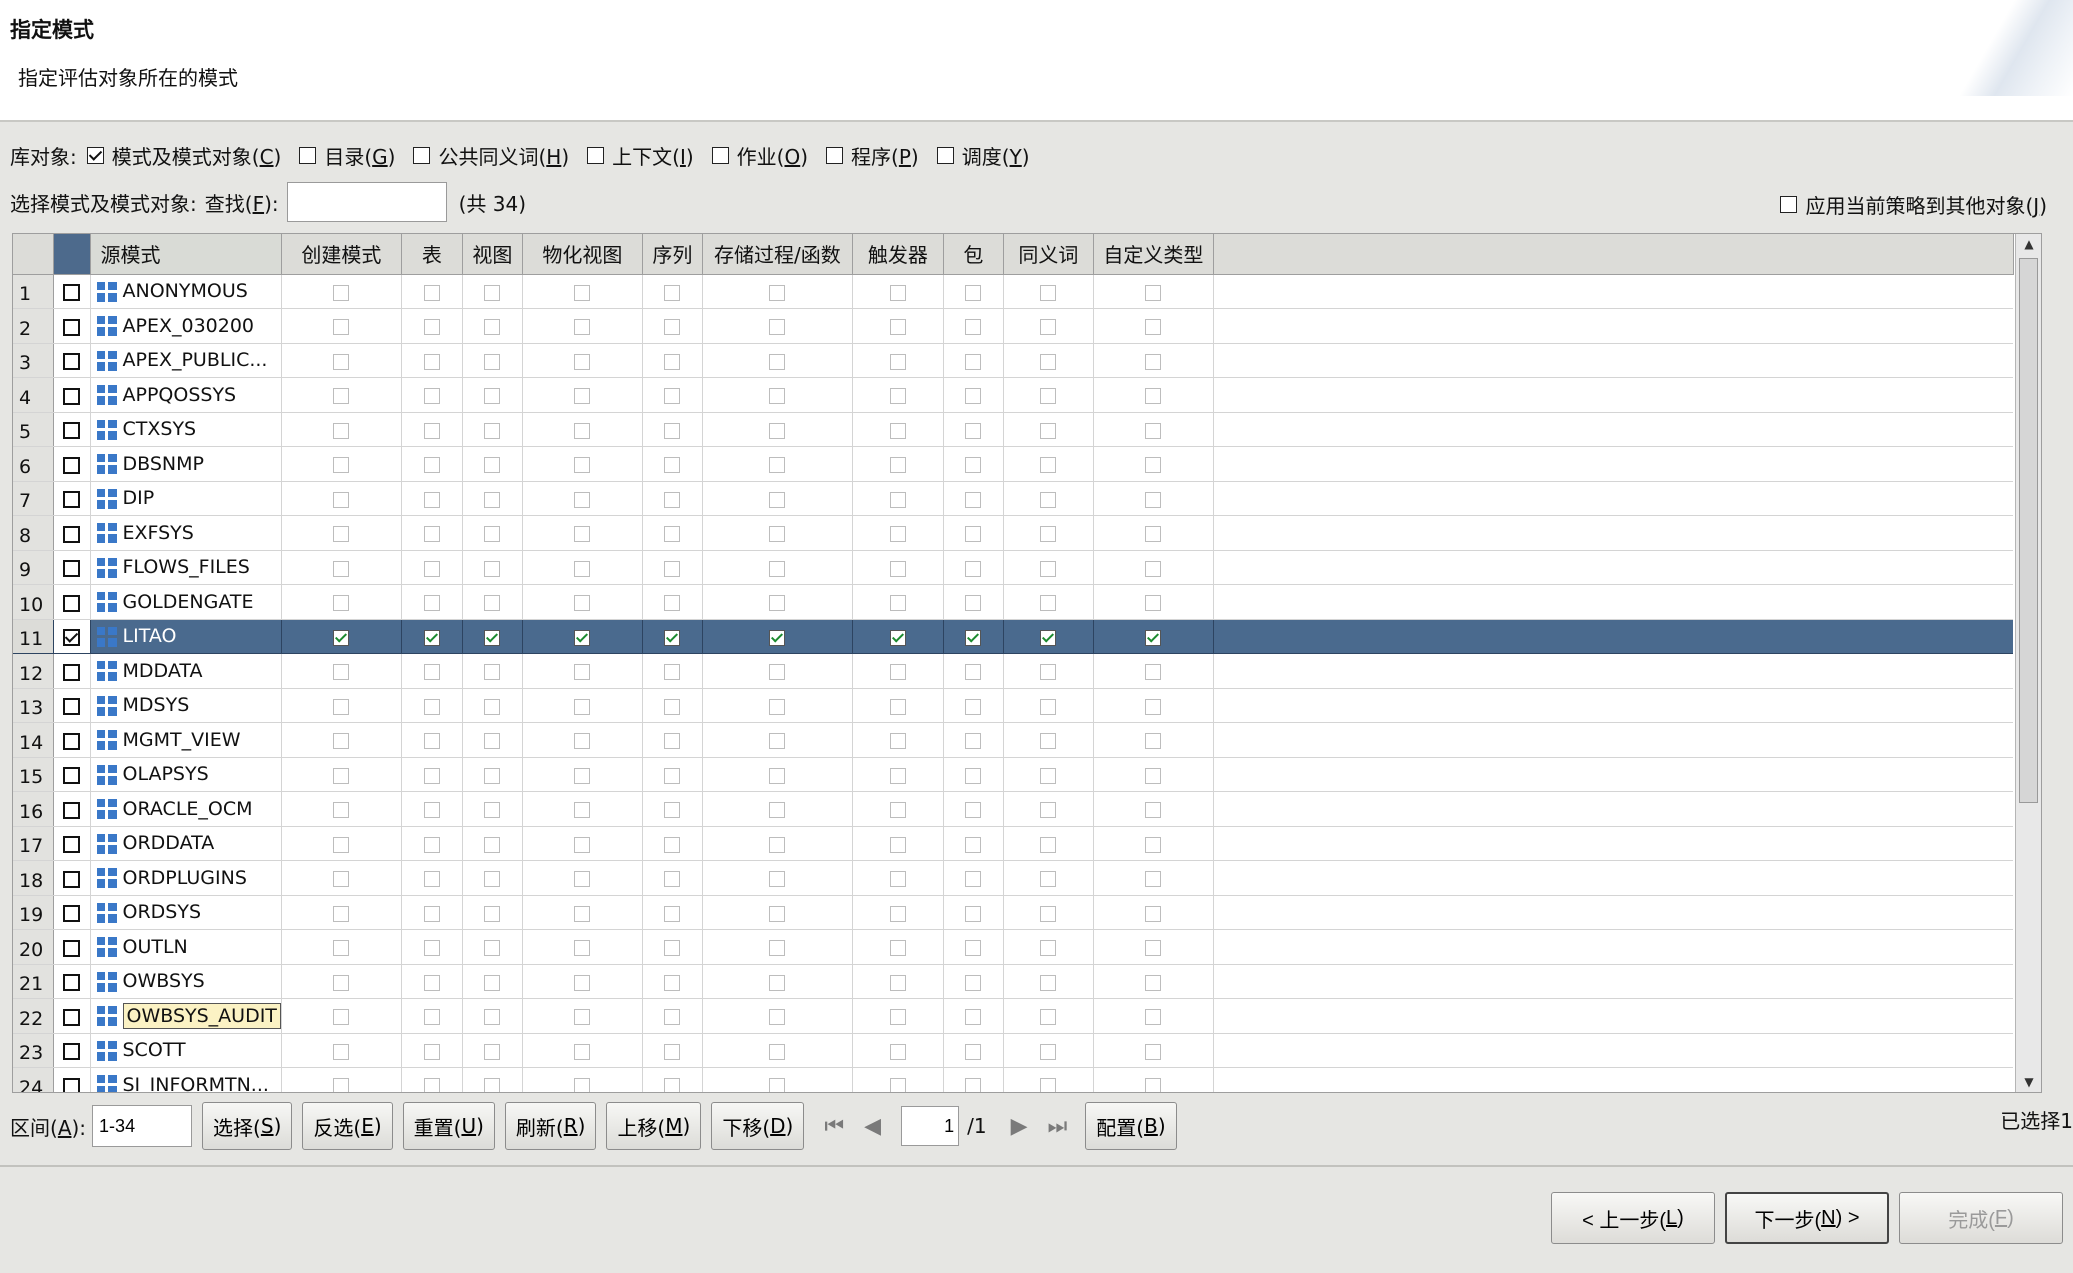 The height and width of the screenshot is (1273, 2073). What do you see at coordinates (872, 155) in the screenshot?
I see `library-object-option: 程序(P)` at bounding box center [872, 155].